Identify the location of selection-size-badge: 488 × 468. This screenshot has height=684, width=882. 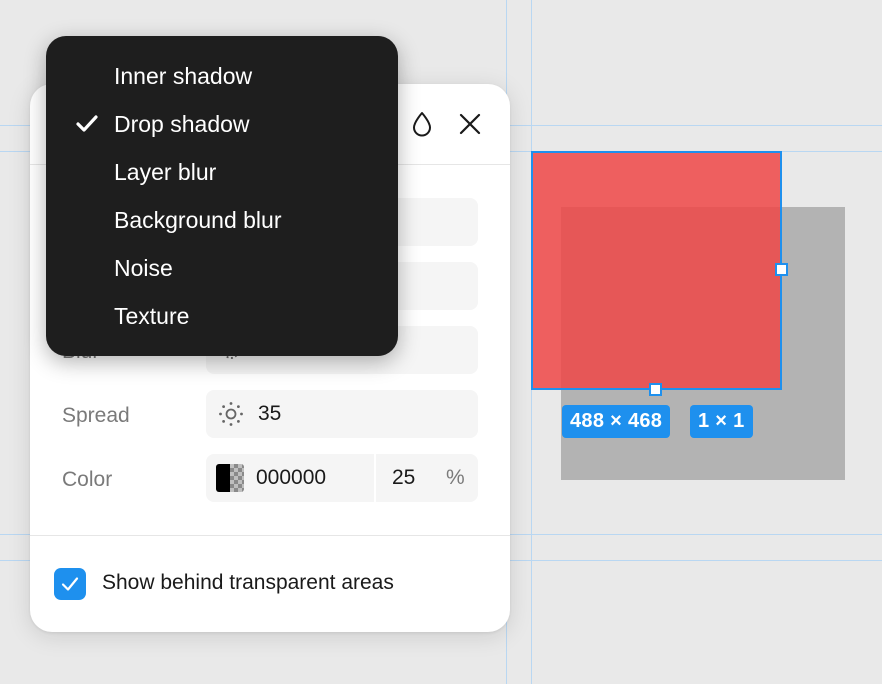
(616, 421).